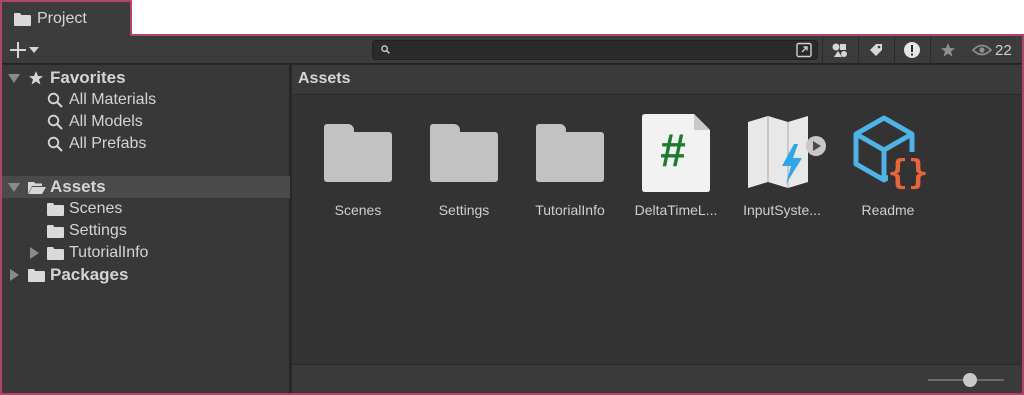 The image size is (1024, 395). I want to click on tree-item-label: Packages, so click(89, 274).